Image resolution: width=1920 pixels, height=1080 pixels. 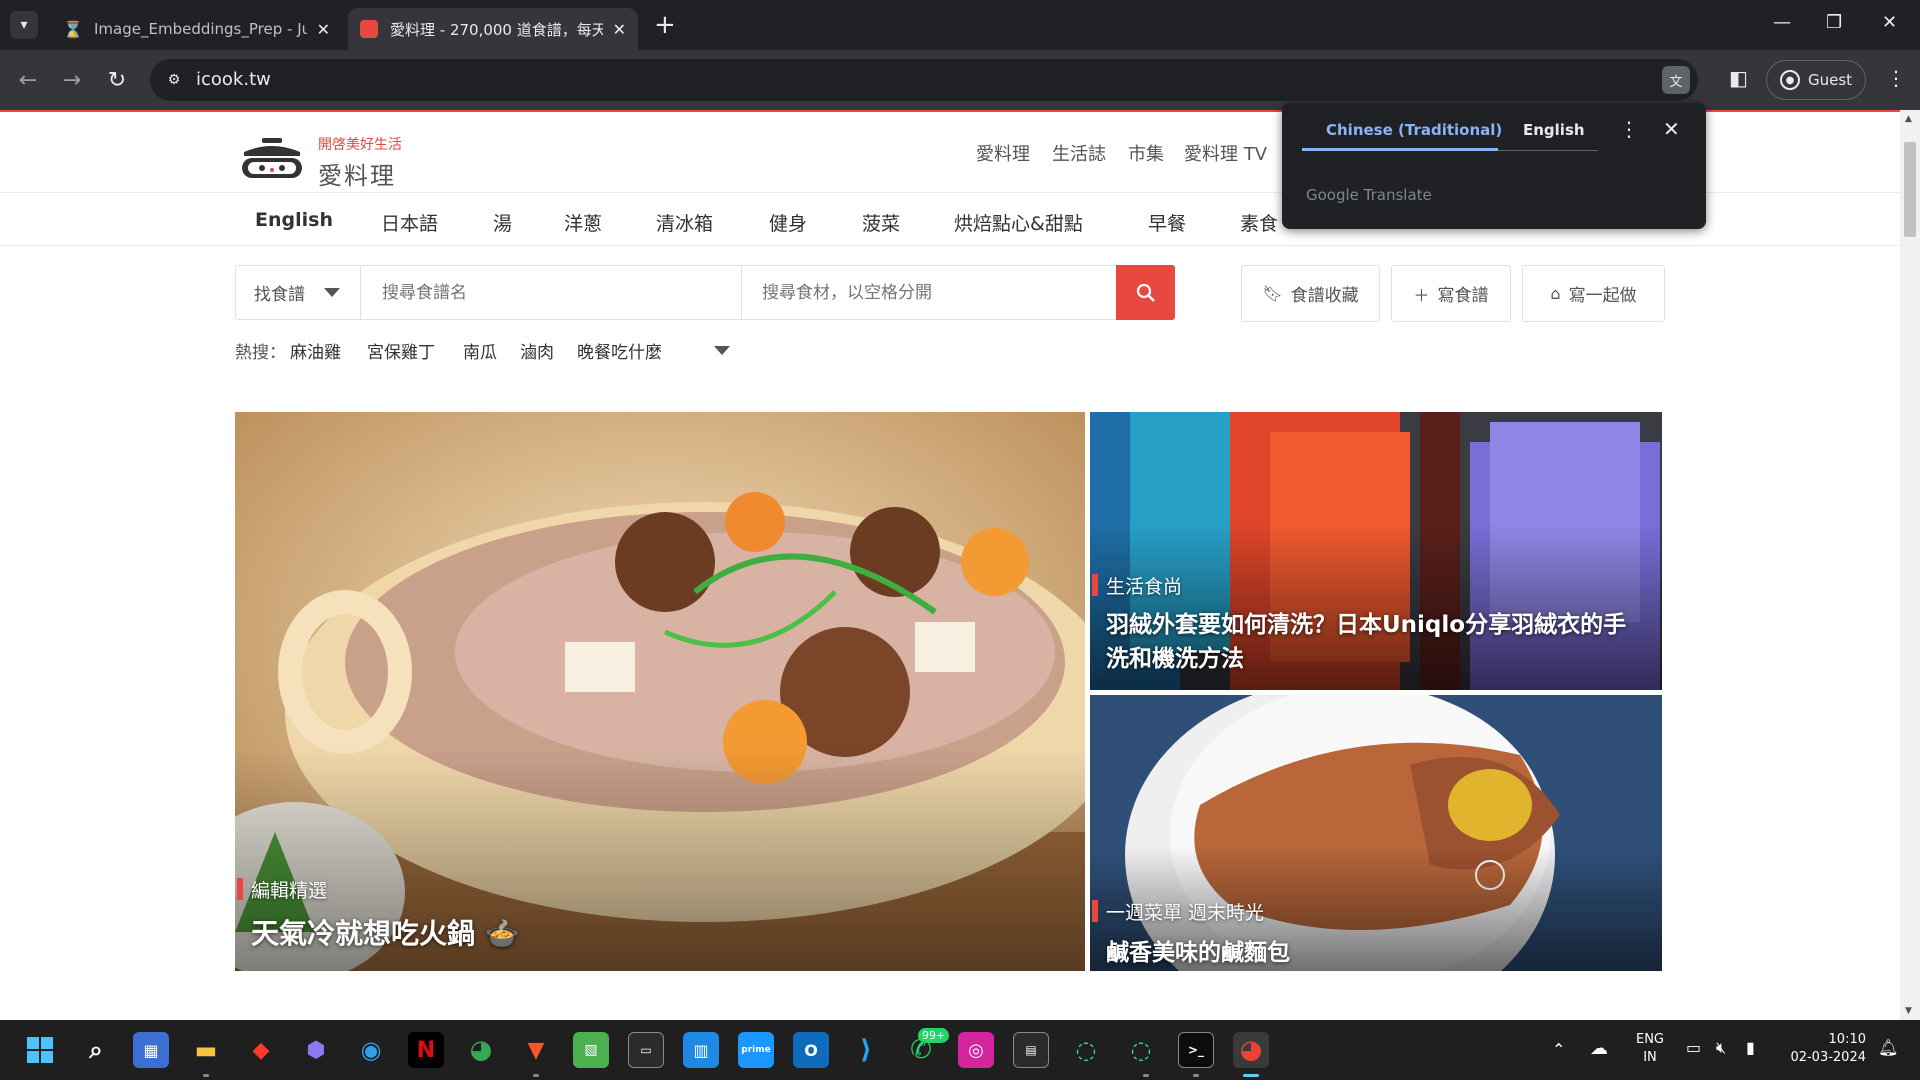 I want to click on cloud-icon: ☁, so click(x=1599, y=1048).